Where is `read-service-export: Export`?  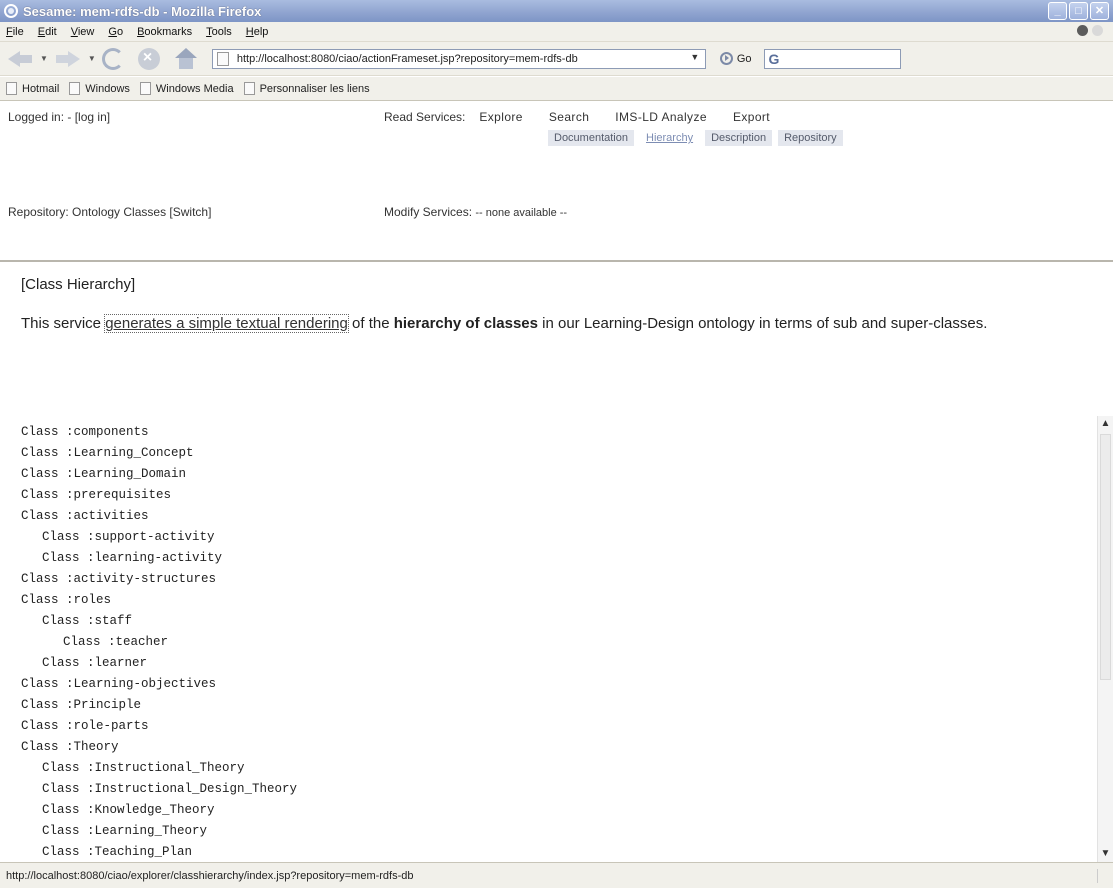
read-service-export: Export is located at coordinates (751, 117).